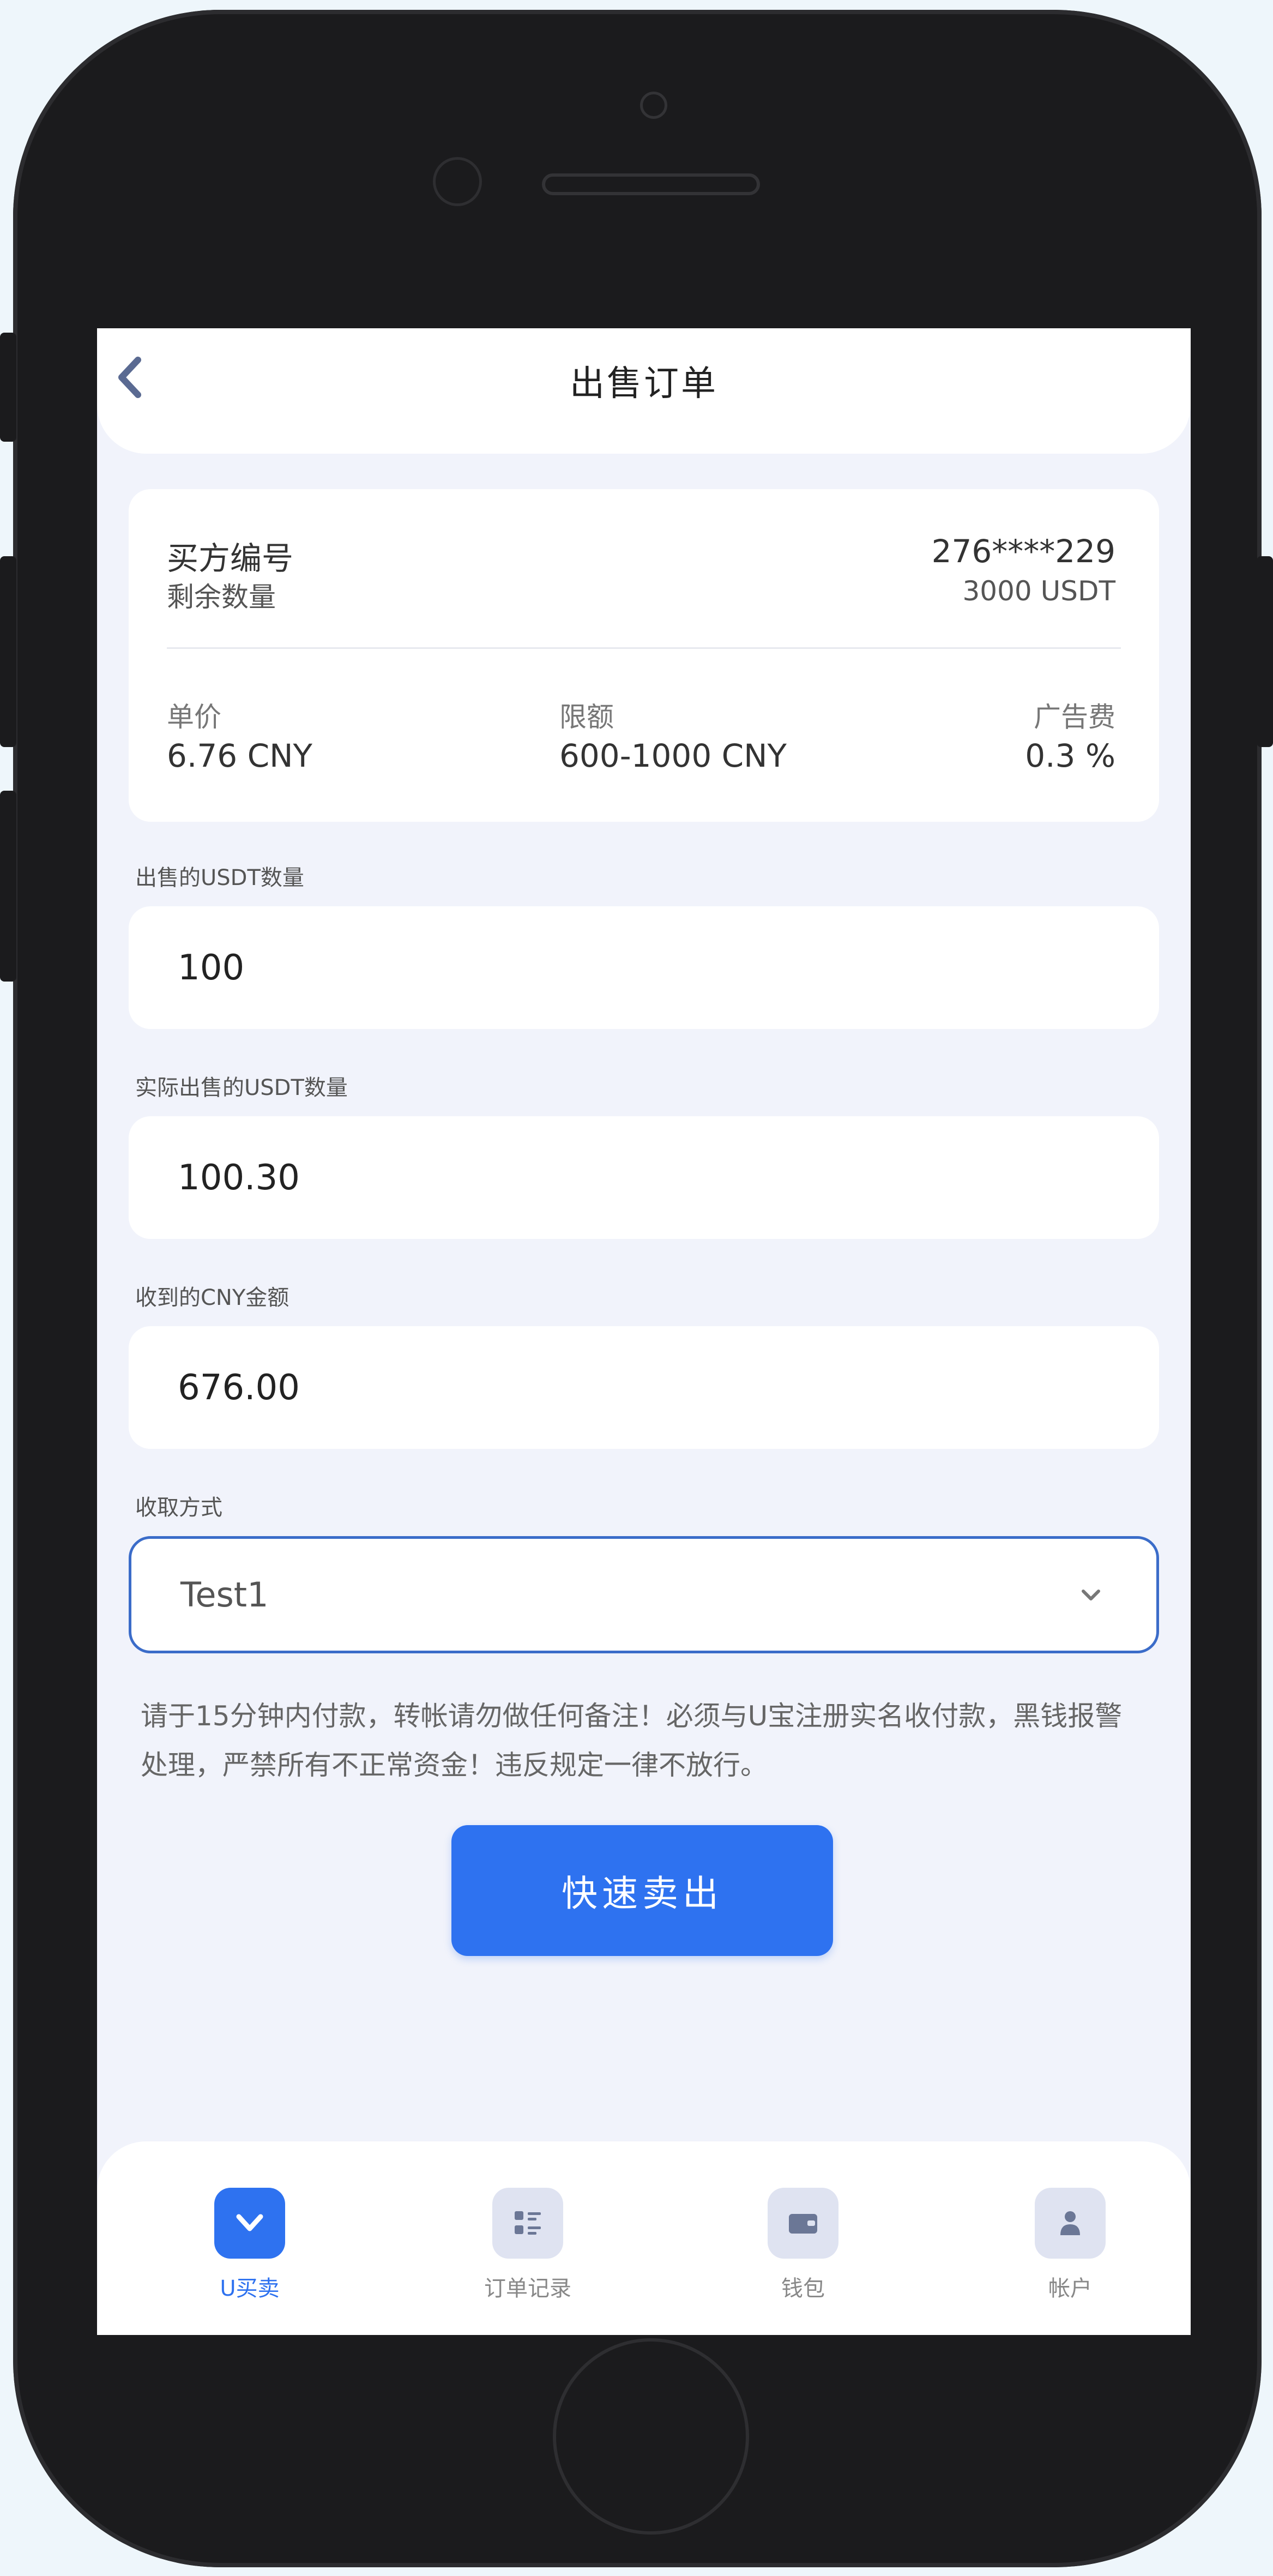 This screenshot has width=1273, height=2576. What do you see at coordinates (644, 2238) in the screenshot?
I see `bottom-tab-bar: U买卖 订单记录 钱包 帐户` at bounding box center [644, 2238].